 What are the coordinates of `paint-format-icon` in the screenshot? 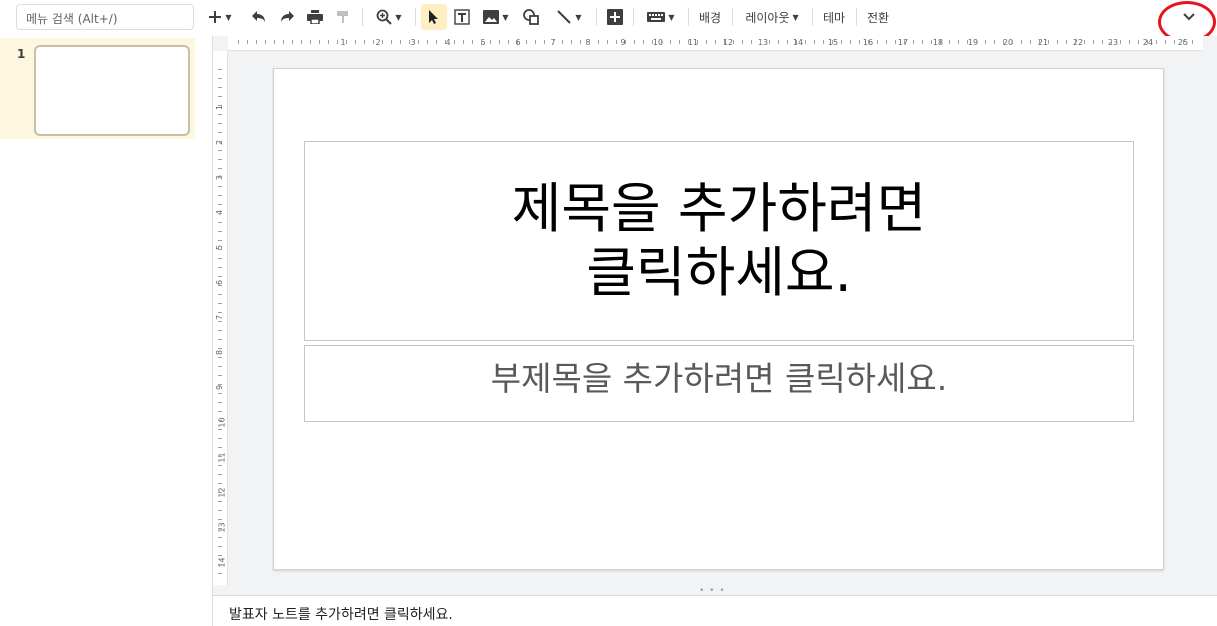 It's located at (342, 17).